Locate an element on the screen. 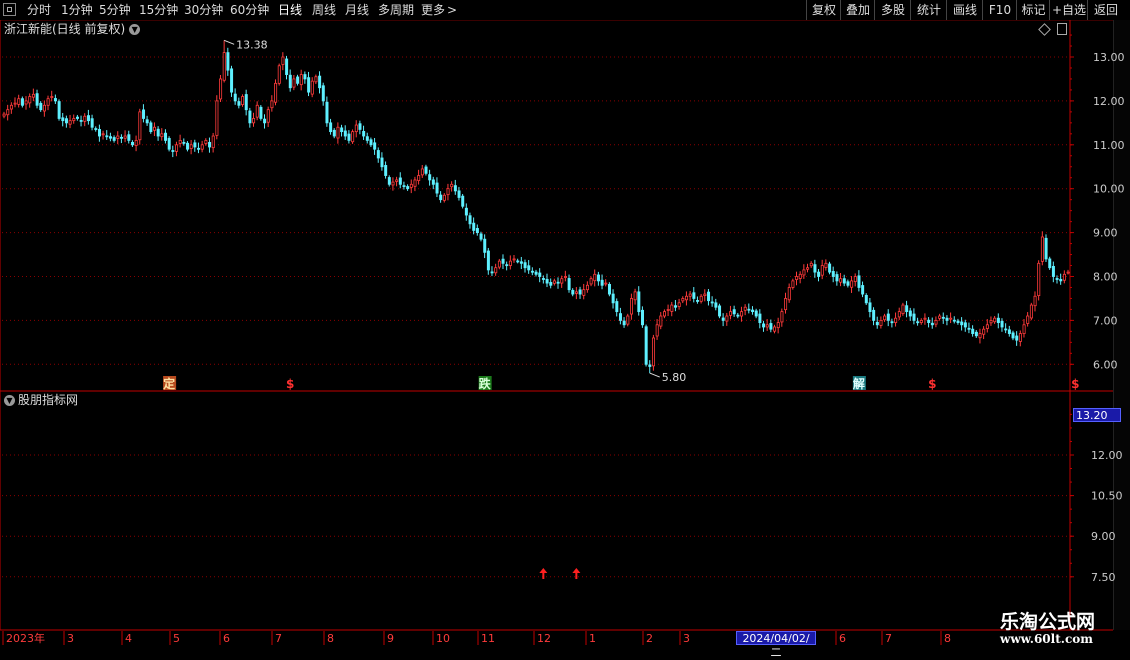 This screenshot has height=660, width=1130. high-price-label: 13.38 is located at coordinates (252, 44).